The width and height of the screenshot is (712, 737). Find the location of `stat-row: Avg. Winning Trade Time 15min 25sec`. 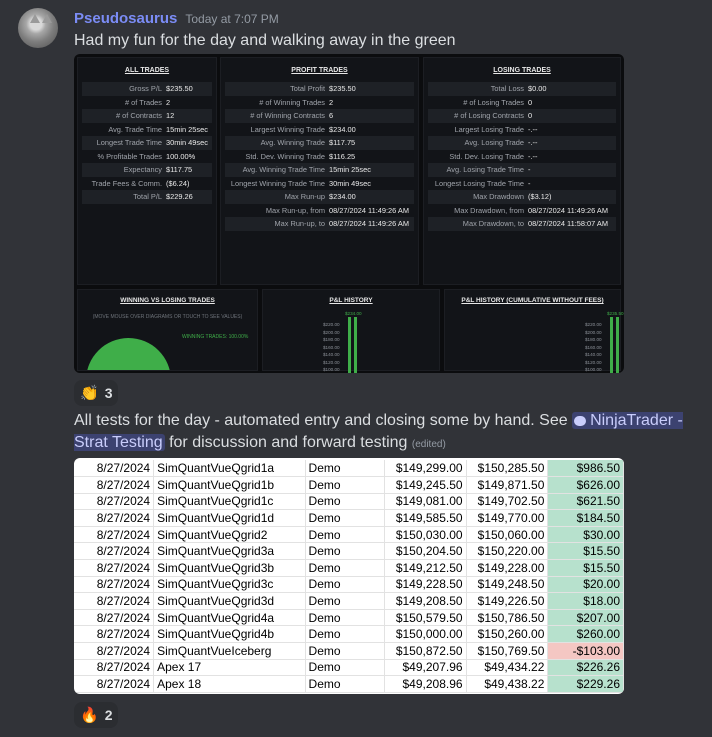

stat-row: Avg. Winning Trade Time 15min 25sec is located at coordinates (319, 170).